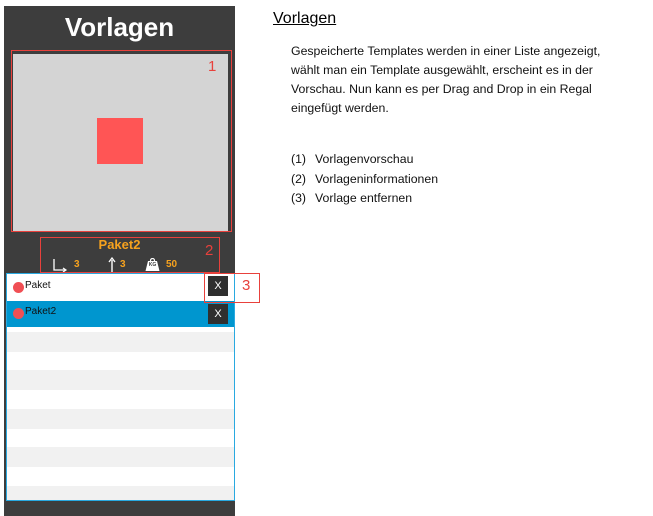 This screenshot has height=516, width=653. I want to click on doc-list-item: (1) Vorlagenvorschau, so click(364, 160).